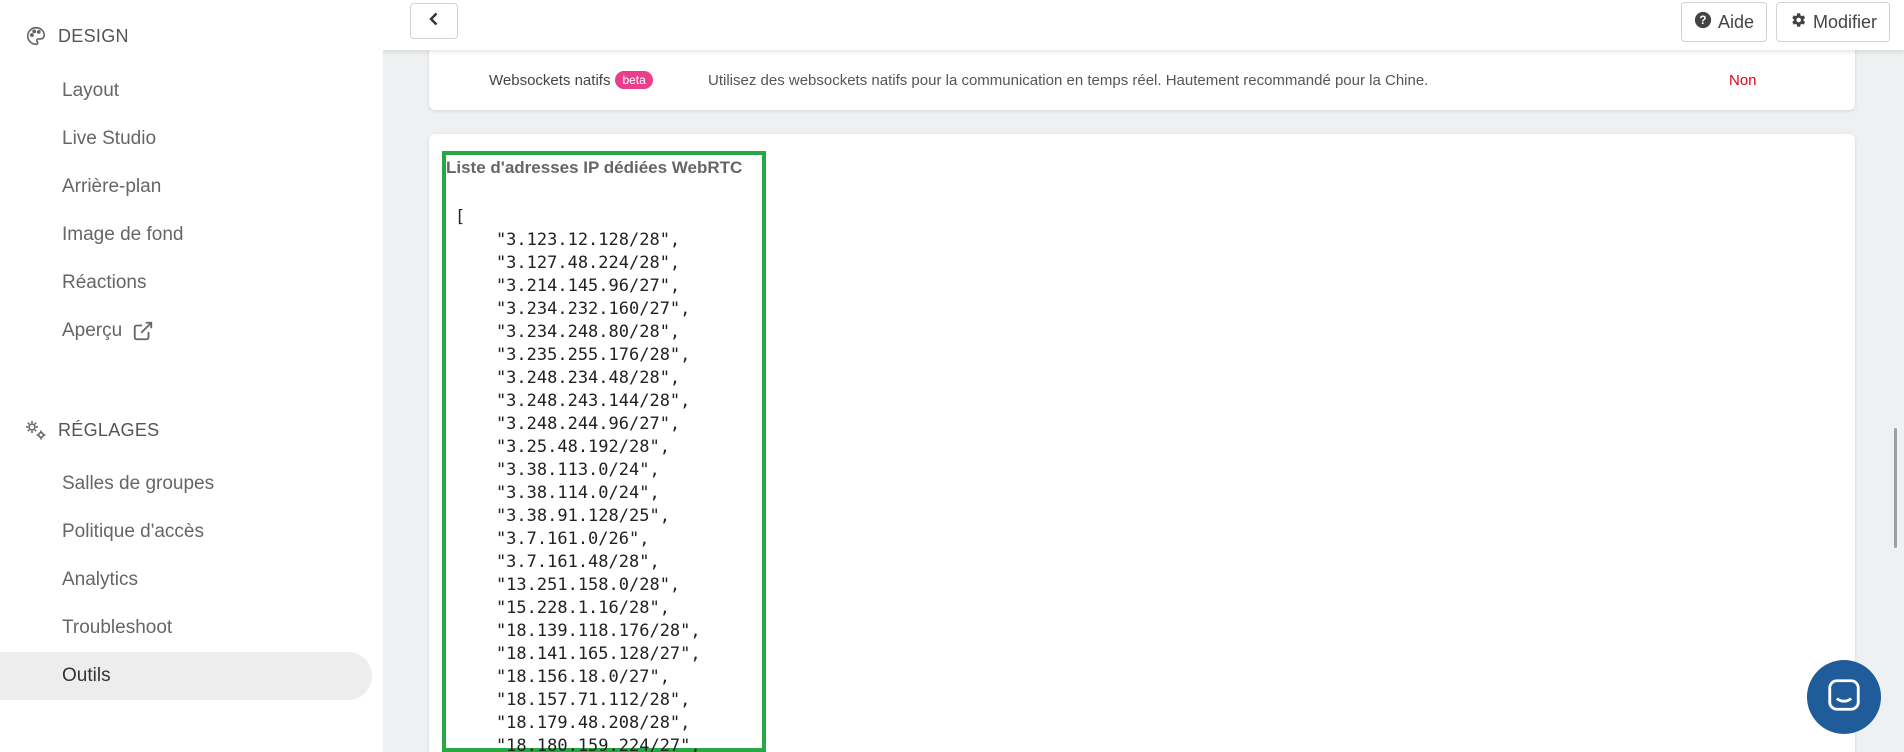 The width and height of the screenshot is (1904, 752). I want to click on sidebar-item-salles-de-groupes: Salles de groupes, so click(186, 484).